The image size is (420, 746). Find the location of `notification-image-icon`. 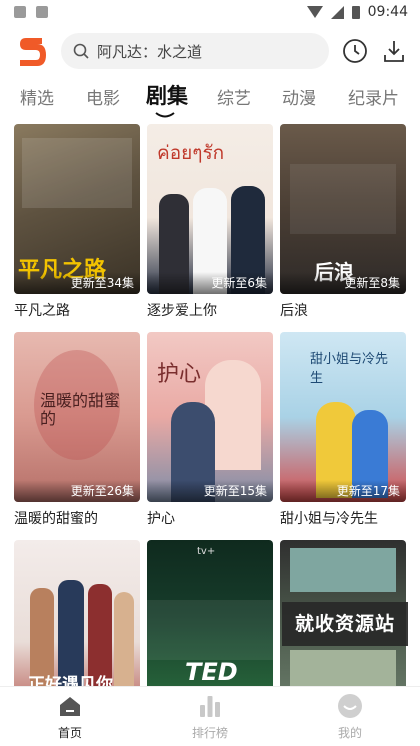

notification-image-icon is located at coordinates (20, 12).